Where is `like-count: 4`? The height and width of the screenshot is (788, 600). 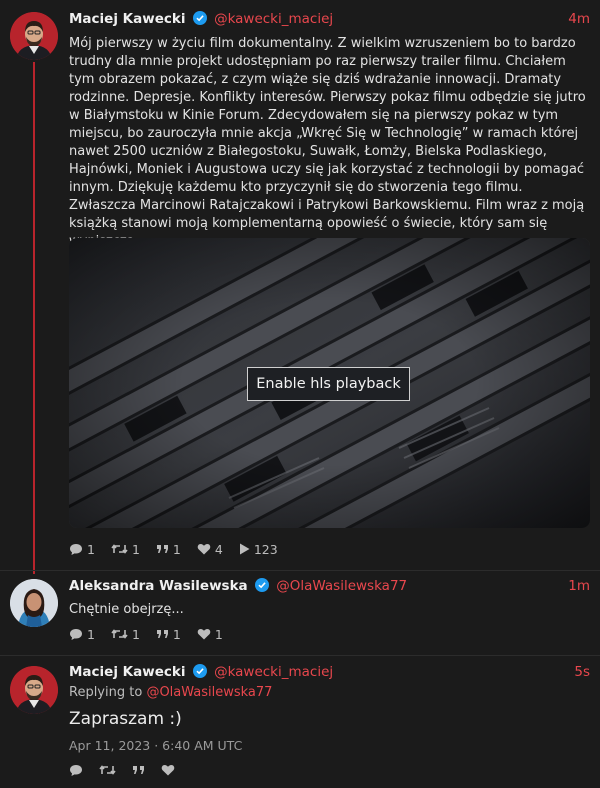
like-count: 4 is located at coordinates (218, 549).